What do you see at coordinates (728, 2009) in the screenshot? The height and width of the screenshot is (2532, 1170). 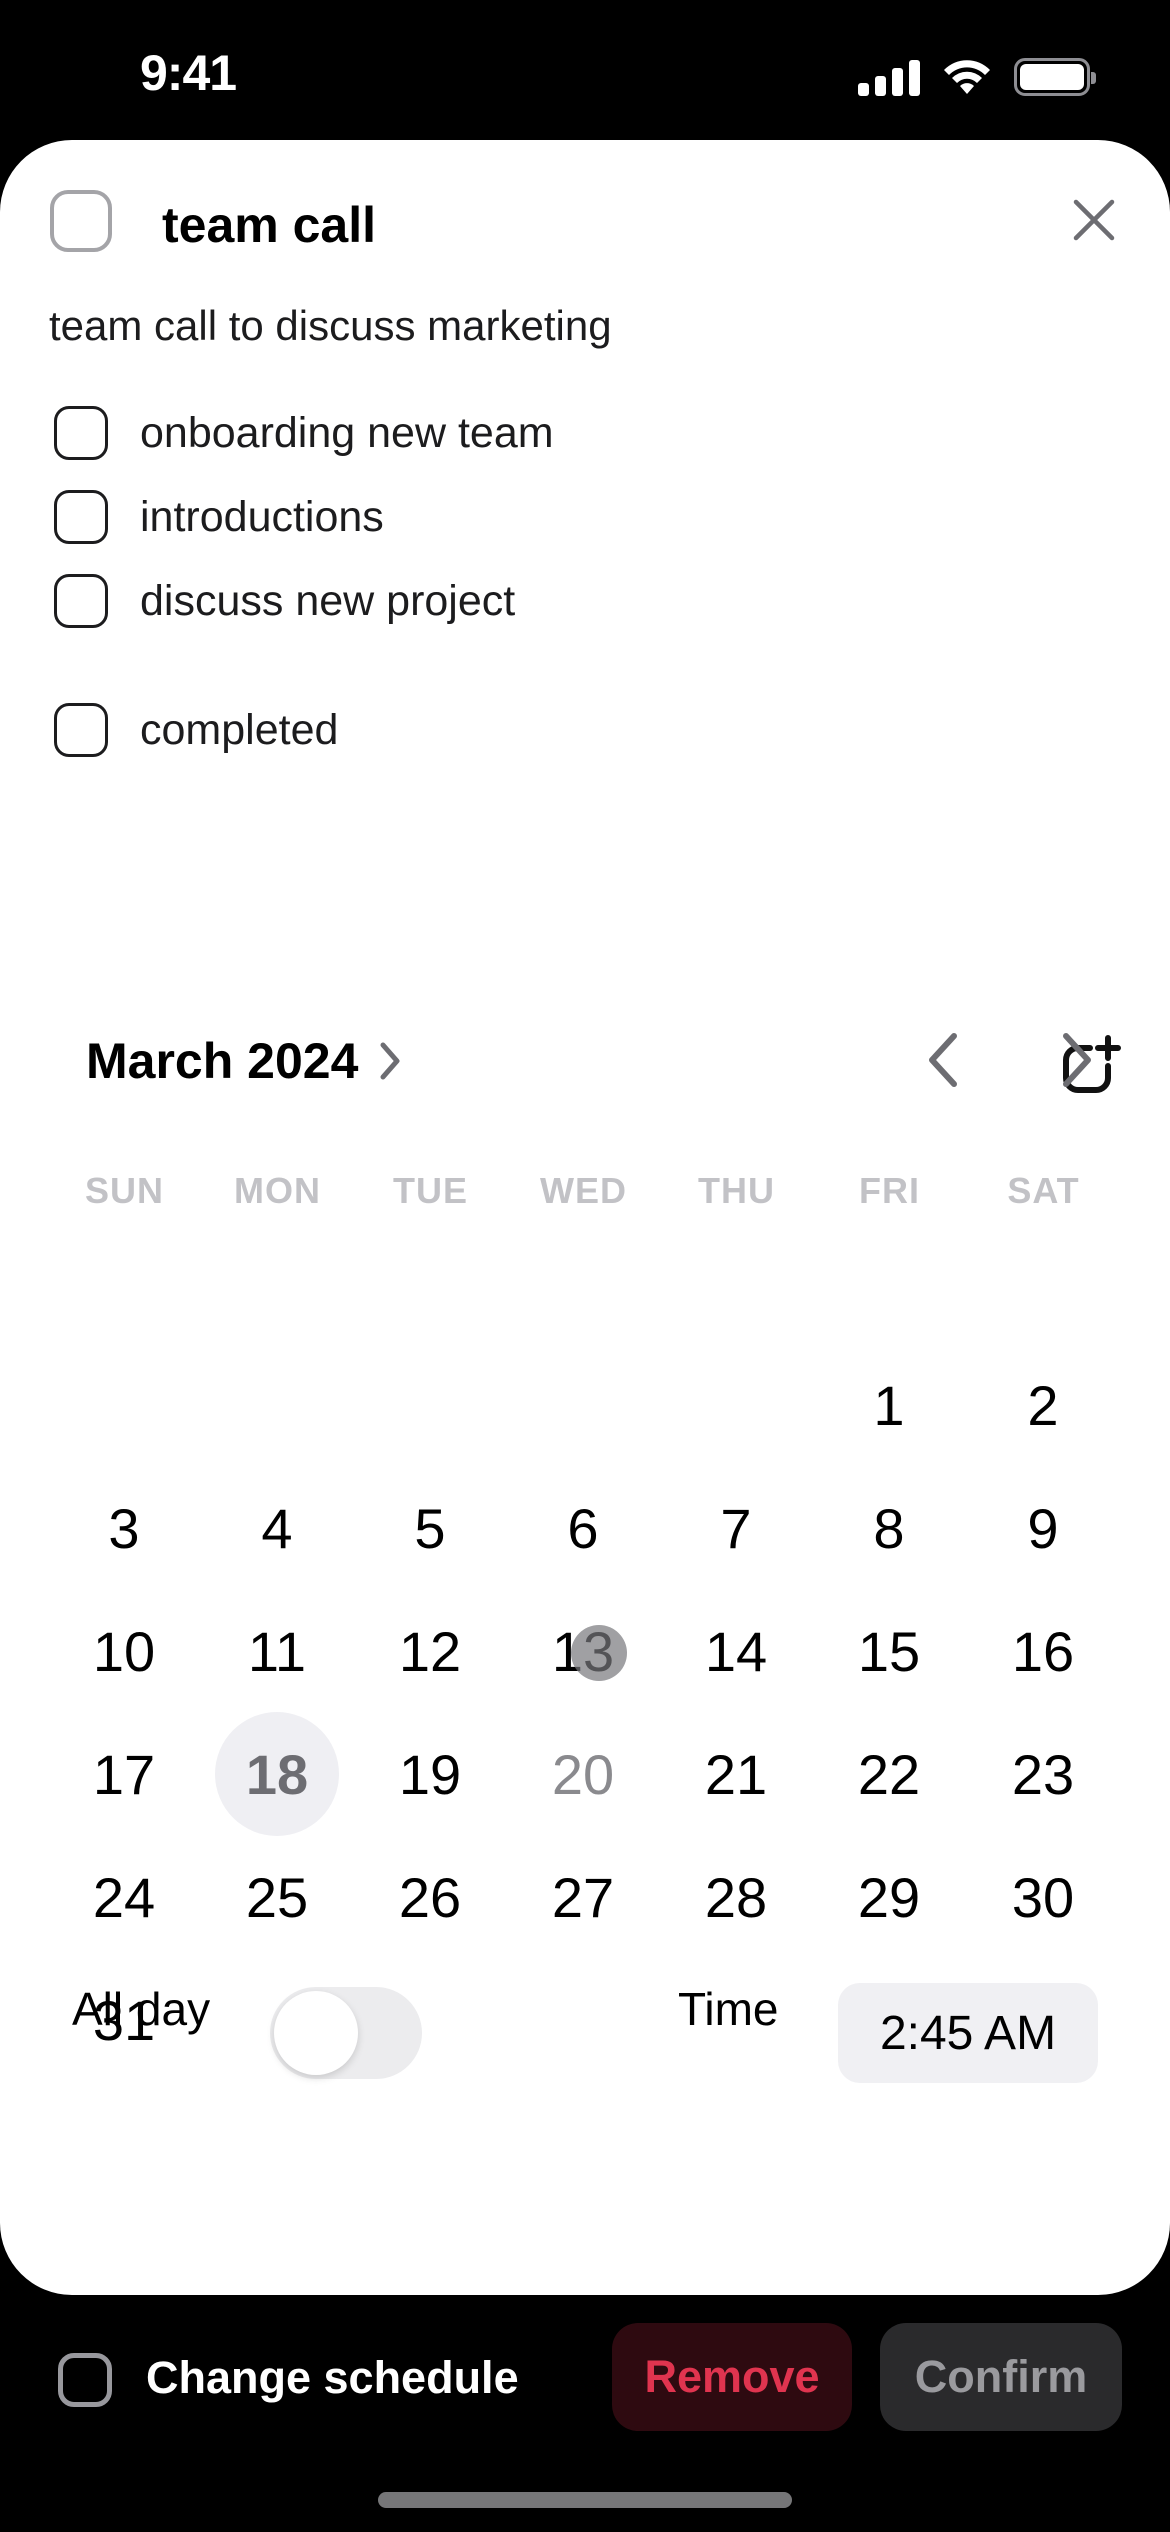 I see `time-label: Time` at bounding box center [728, 2009].